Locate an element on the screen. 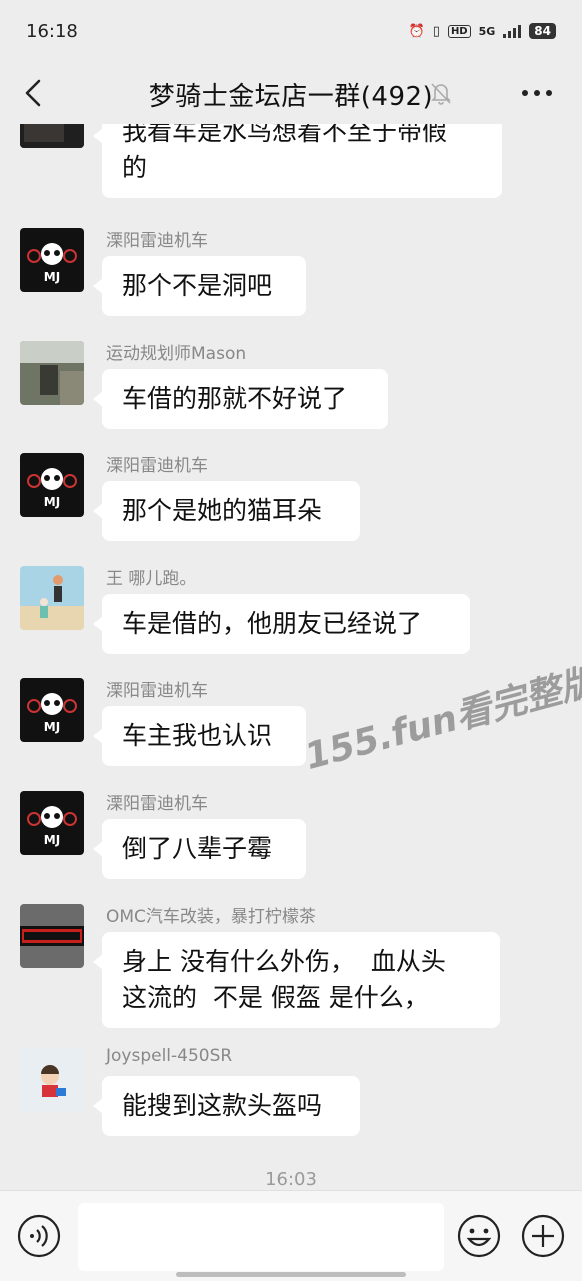 The width and height of the screenshot is (582, 1281). vibrate-icon: ▯ is located at coordinates (436, 31).